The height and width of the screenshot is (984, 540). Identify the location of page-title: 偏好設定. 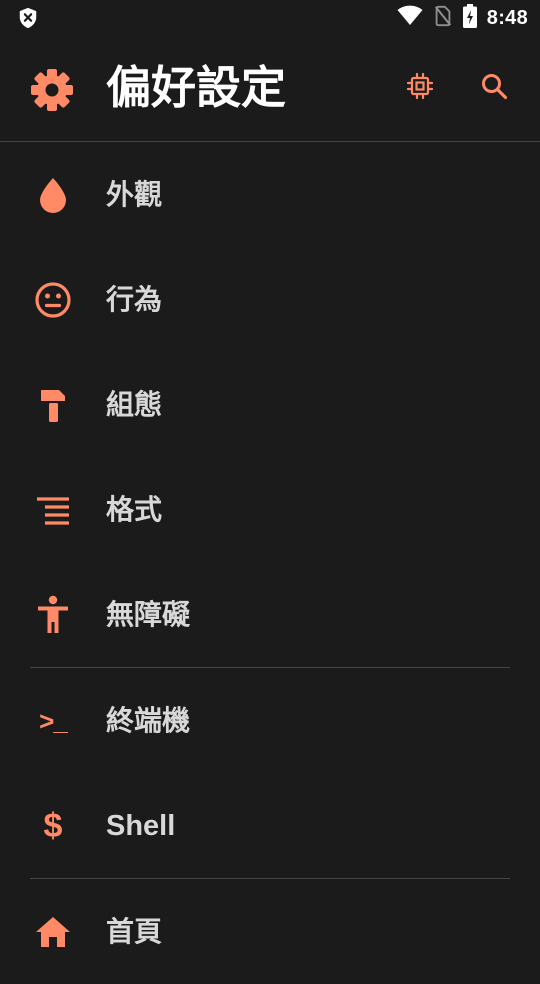
(196, 87).